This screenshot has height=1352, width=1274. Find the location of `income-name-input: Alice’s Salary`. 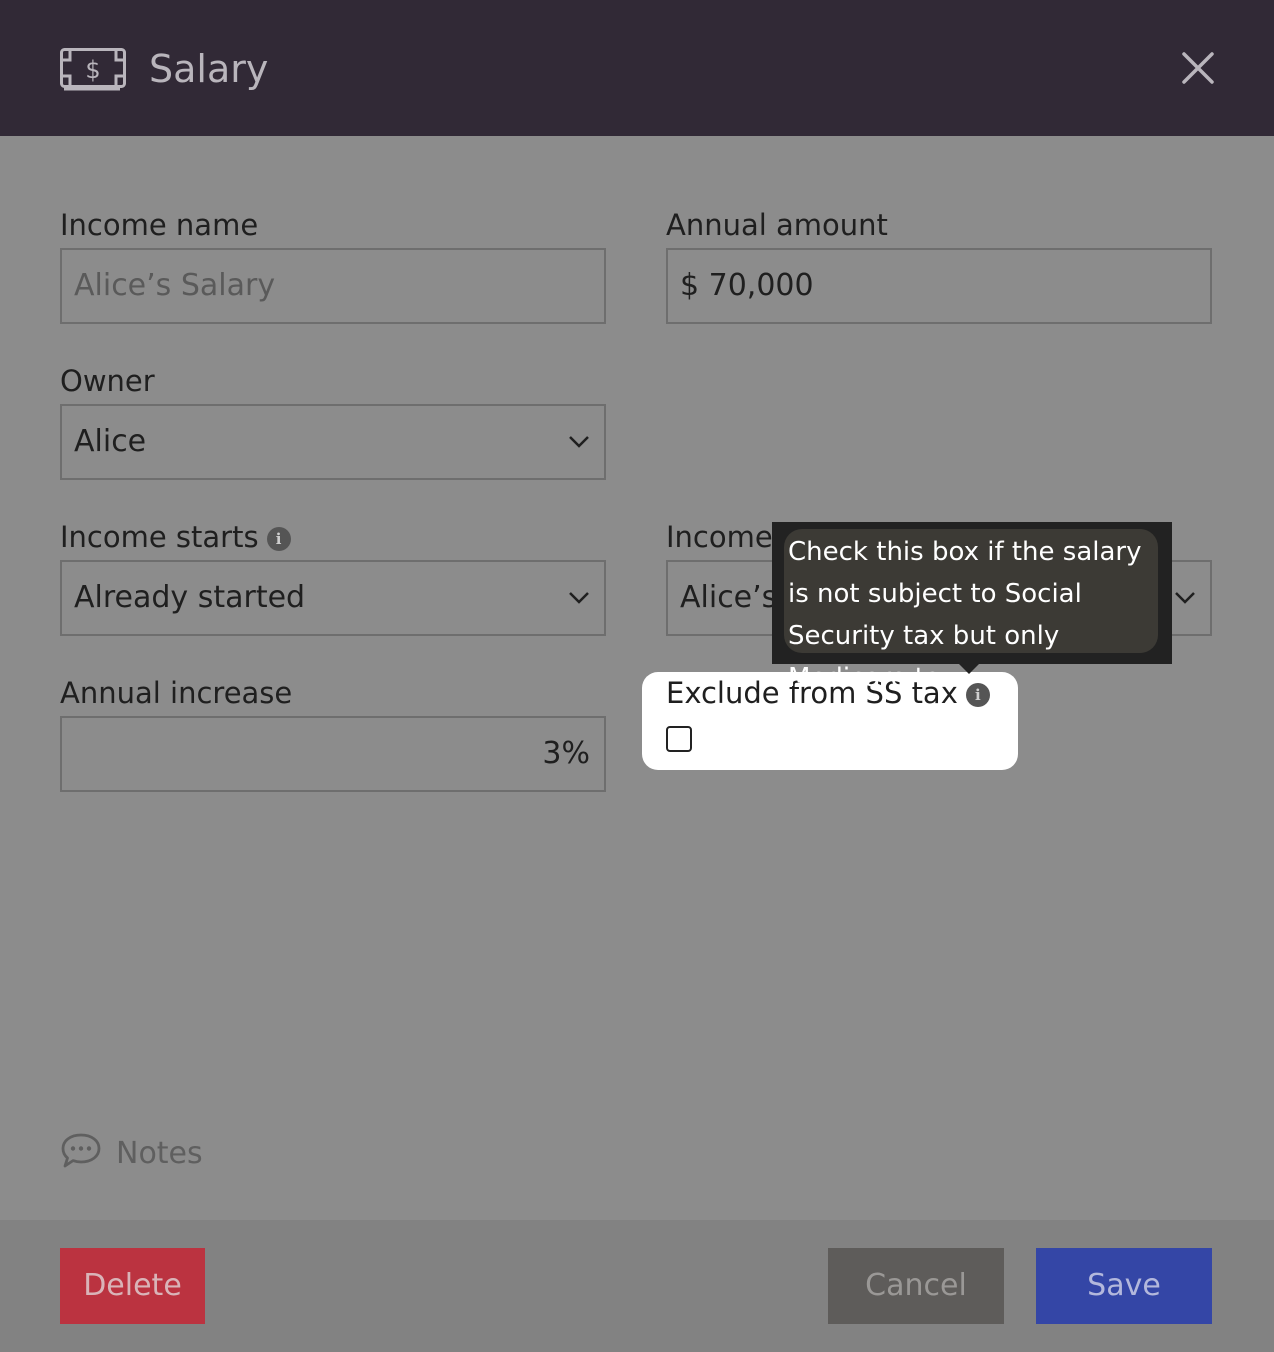

income-name-input: Alice’s Salary is located at coordinates (333, 286).